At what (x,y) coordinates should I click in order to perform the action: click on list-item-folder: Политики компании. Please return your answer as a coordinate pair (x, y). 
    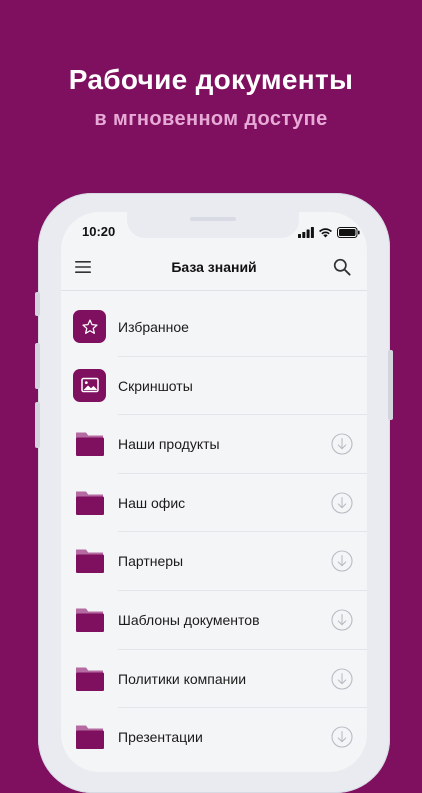
    Looking at the image, I should click on (214, 679).